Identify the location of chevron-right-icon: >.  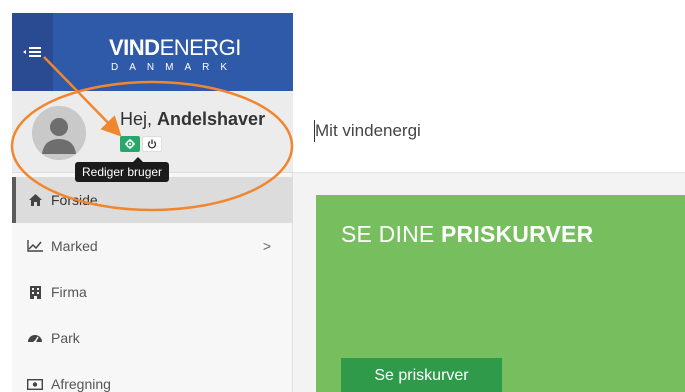
(266, 246).